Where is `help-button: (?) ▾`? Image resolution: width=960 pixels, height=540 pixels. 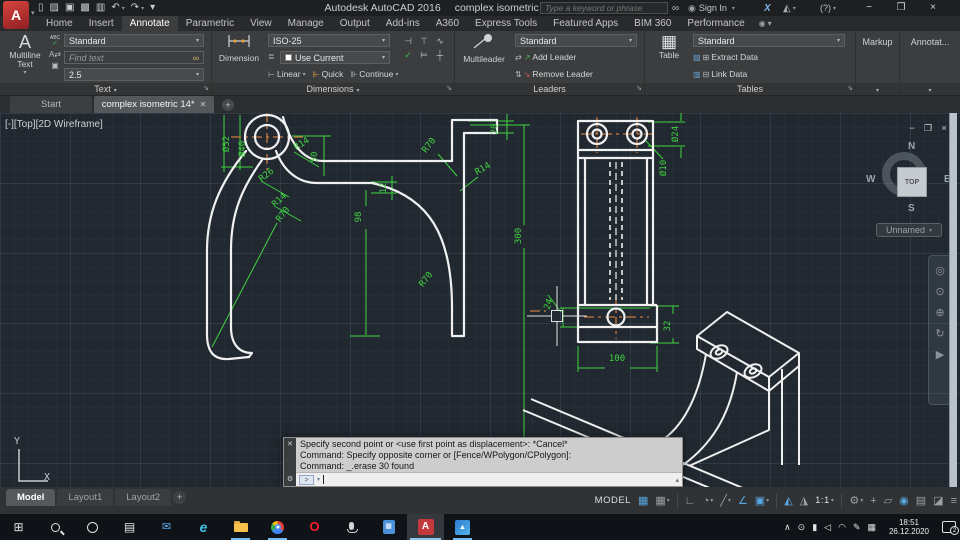
help-button: (?) ▾ is located at coordinates (828, 8).